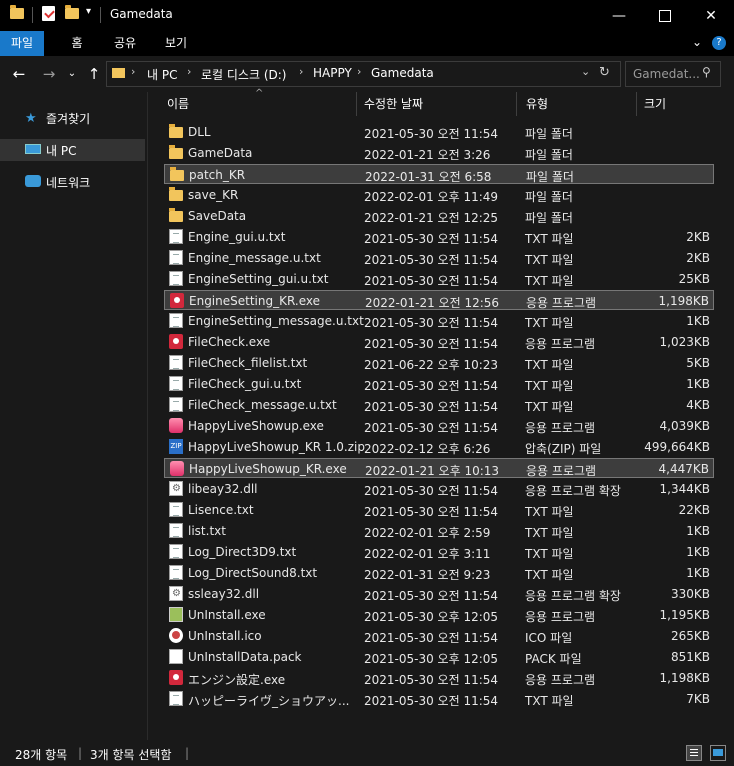 This screenshot has width=734, height=766. I want to click on breadcrumb-gamedata: Gamedata, so click(402, 73).